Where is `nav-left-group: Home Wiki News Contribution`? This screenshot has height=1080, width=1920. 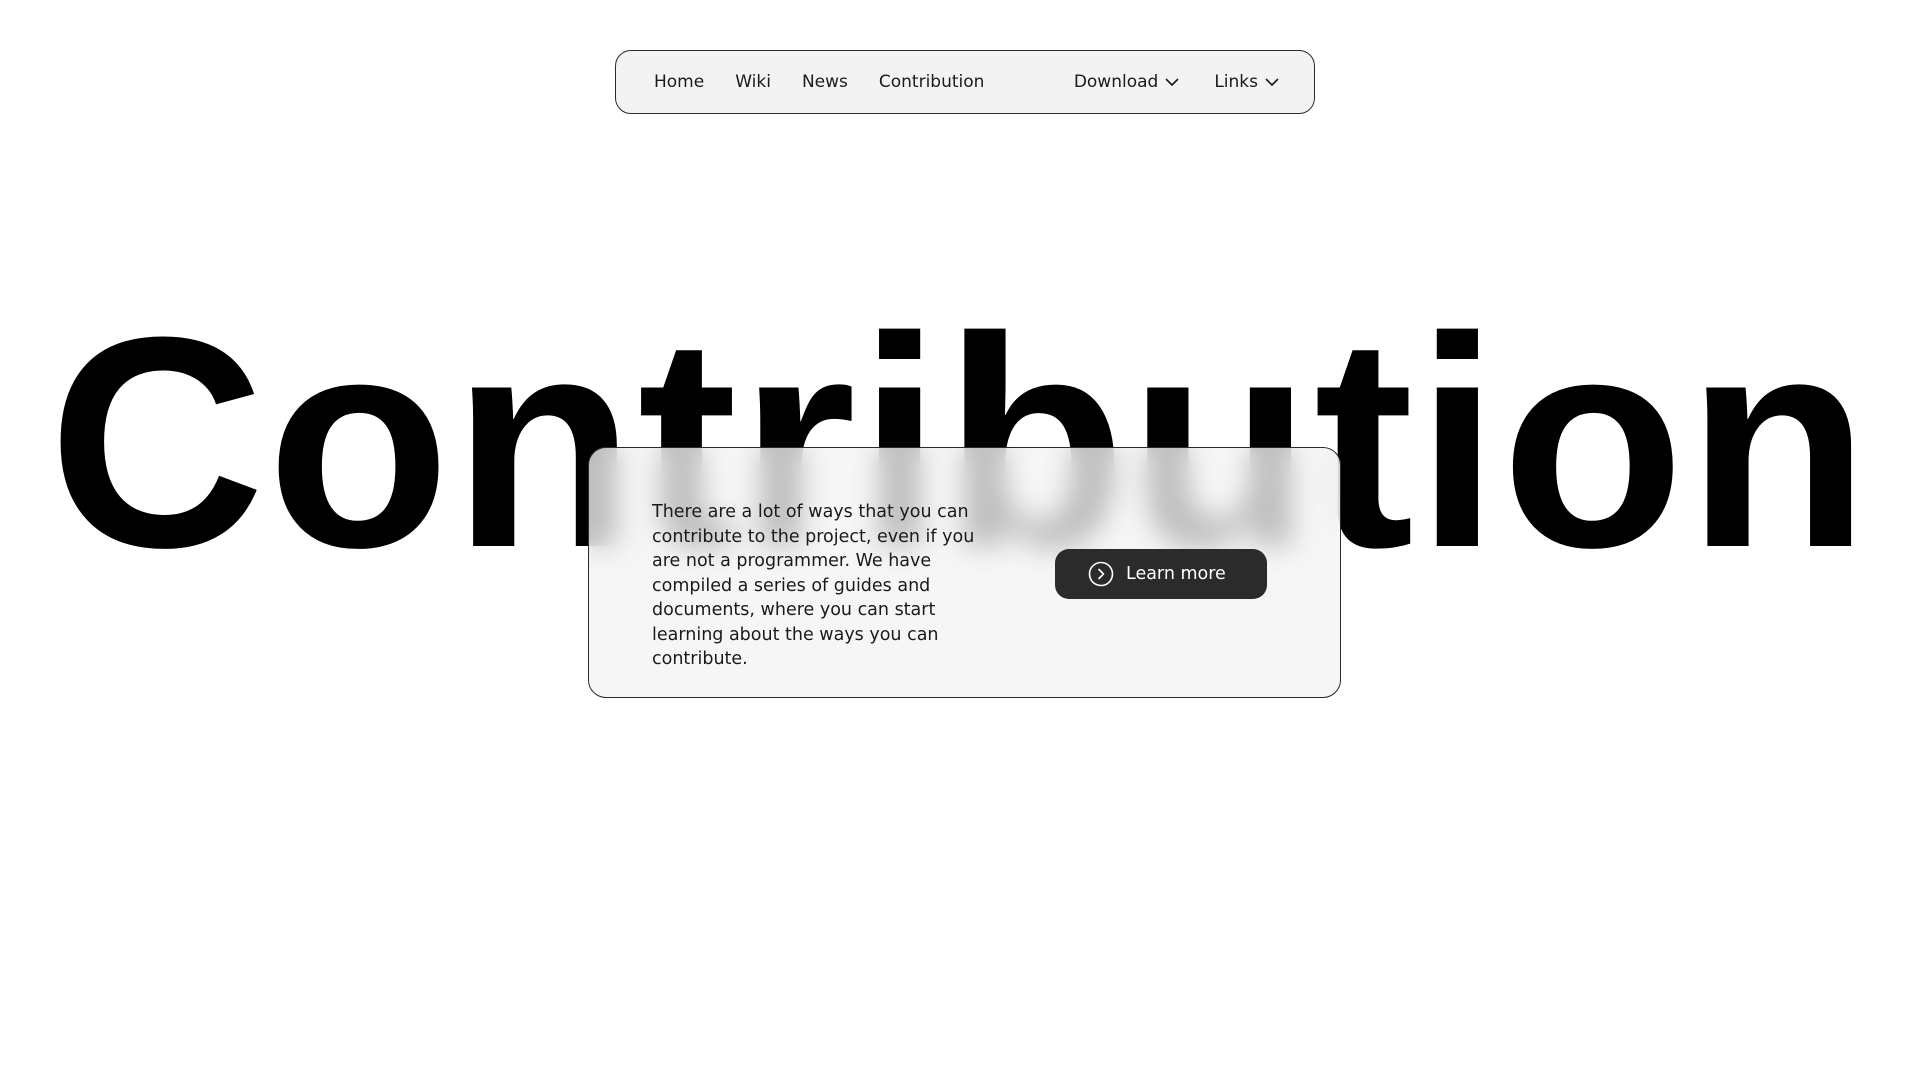 nav-left-group: Home Wiki News Contribution is located at coordinates (819, 82).